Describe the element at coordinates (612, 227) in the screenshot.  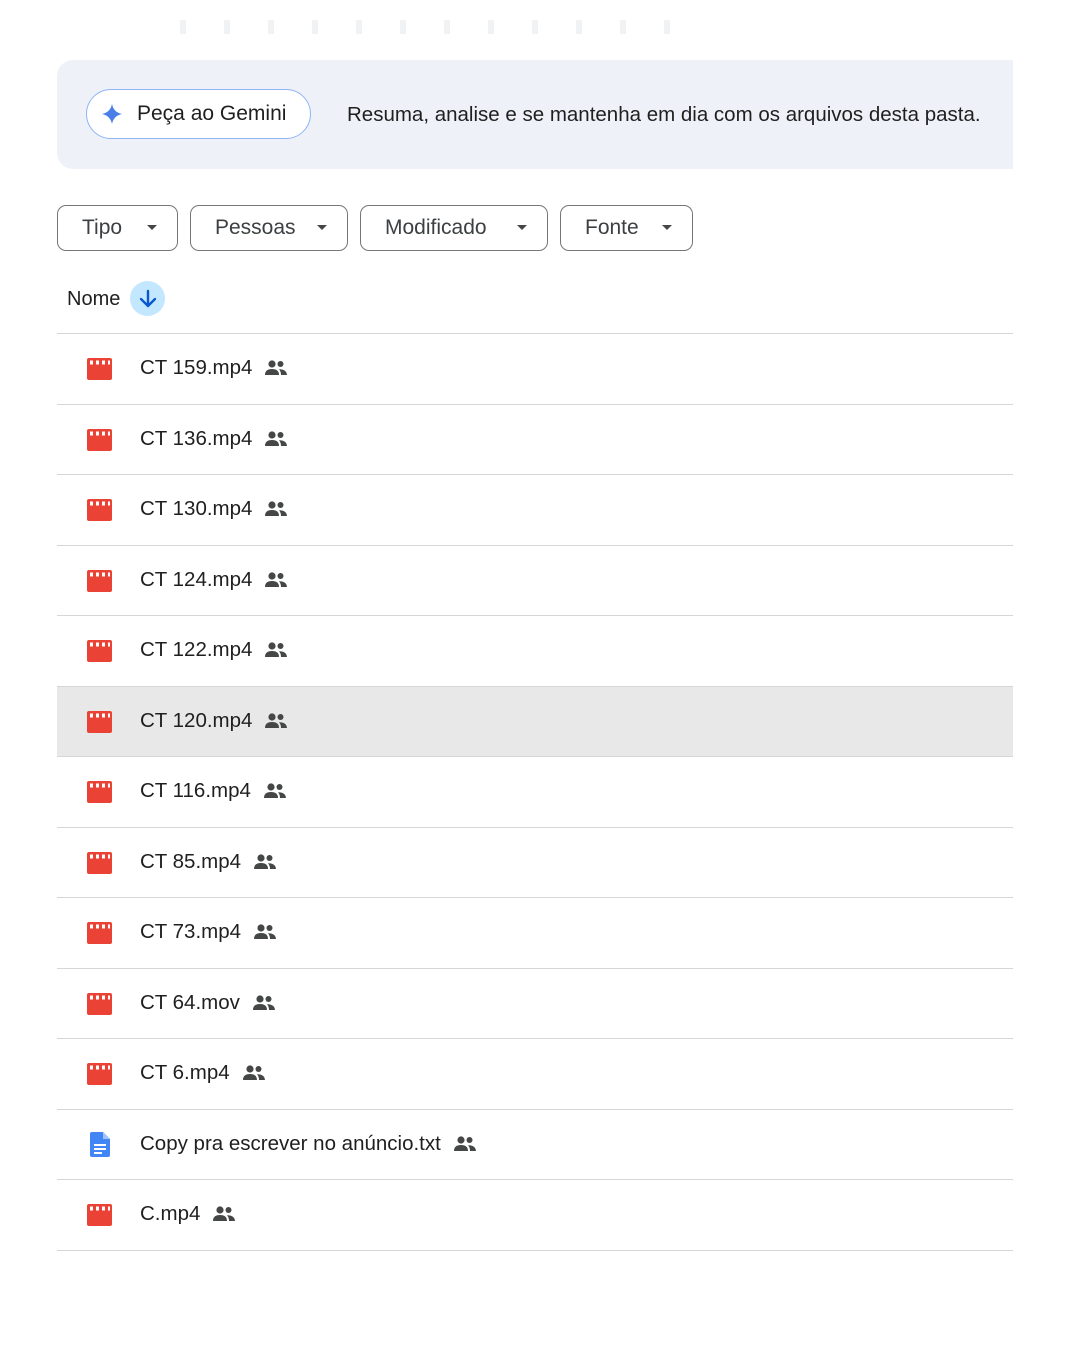
I see `filter-source-label: Fonte` at that location.